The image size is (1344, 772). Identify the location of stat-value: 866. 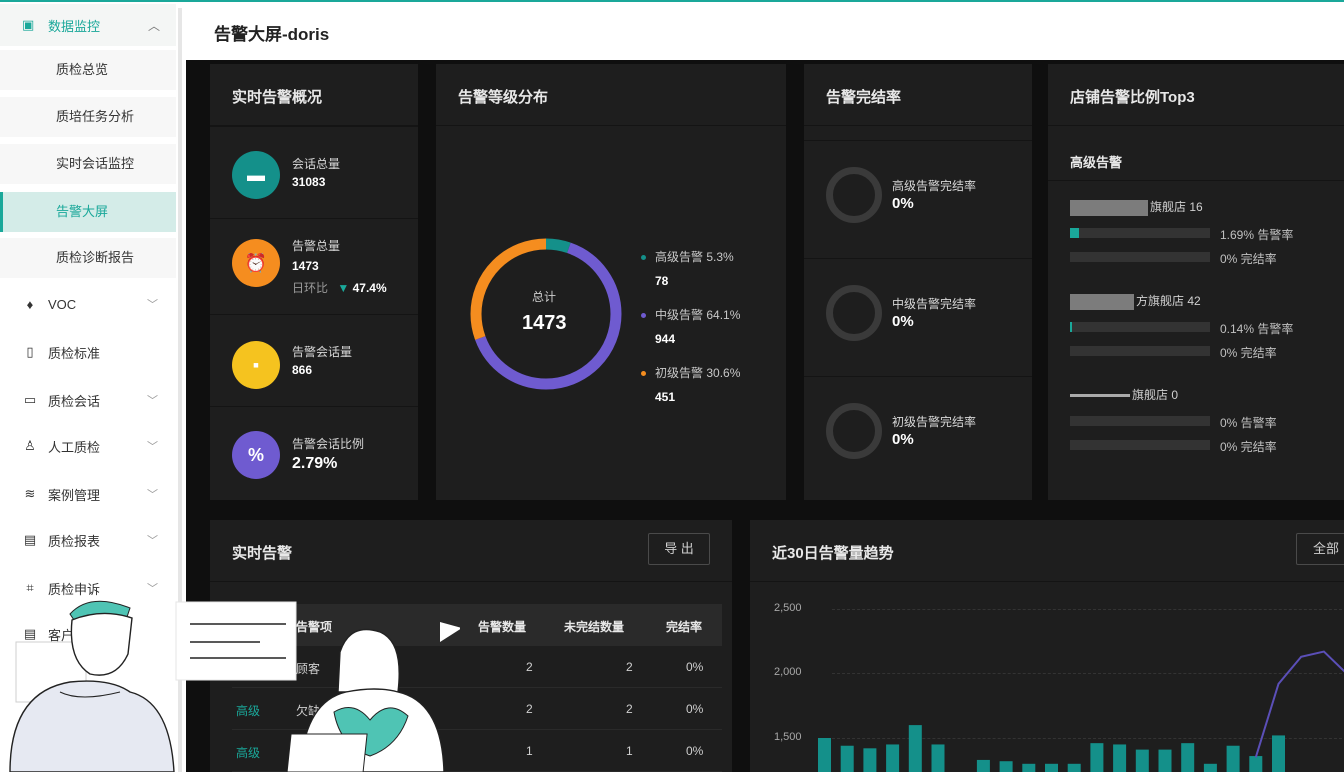
(302, 370).